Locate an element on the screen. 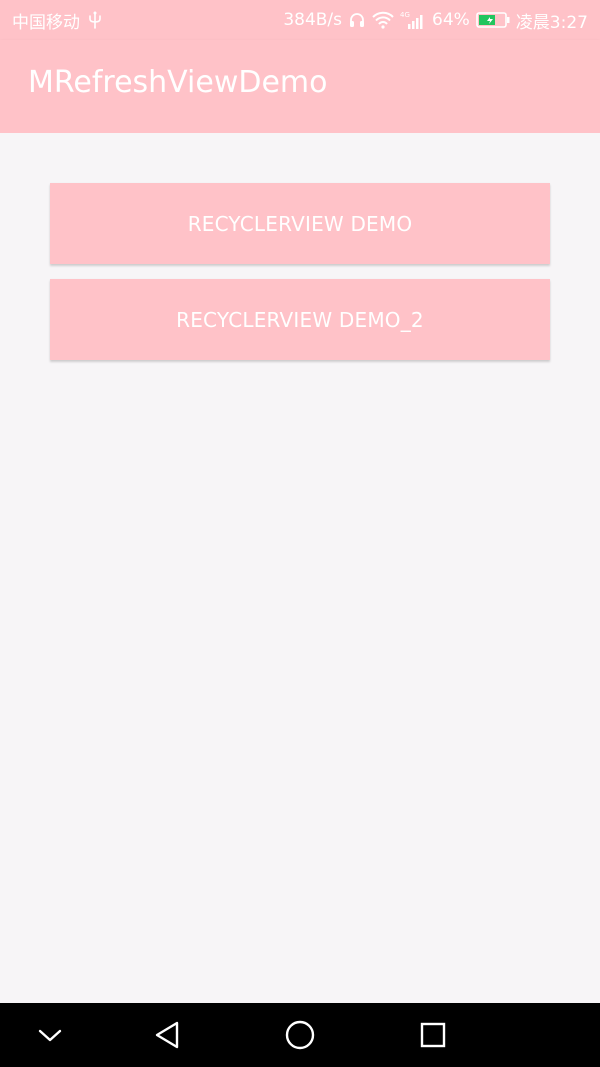  status-left: 中国移动 is located at coordinates (57, 20).